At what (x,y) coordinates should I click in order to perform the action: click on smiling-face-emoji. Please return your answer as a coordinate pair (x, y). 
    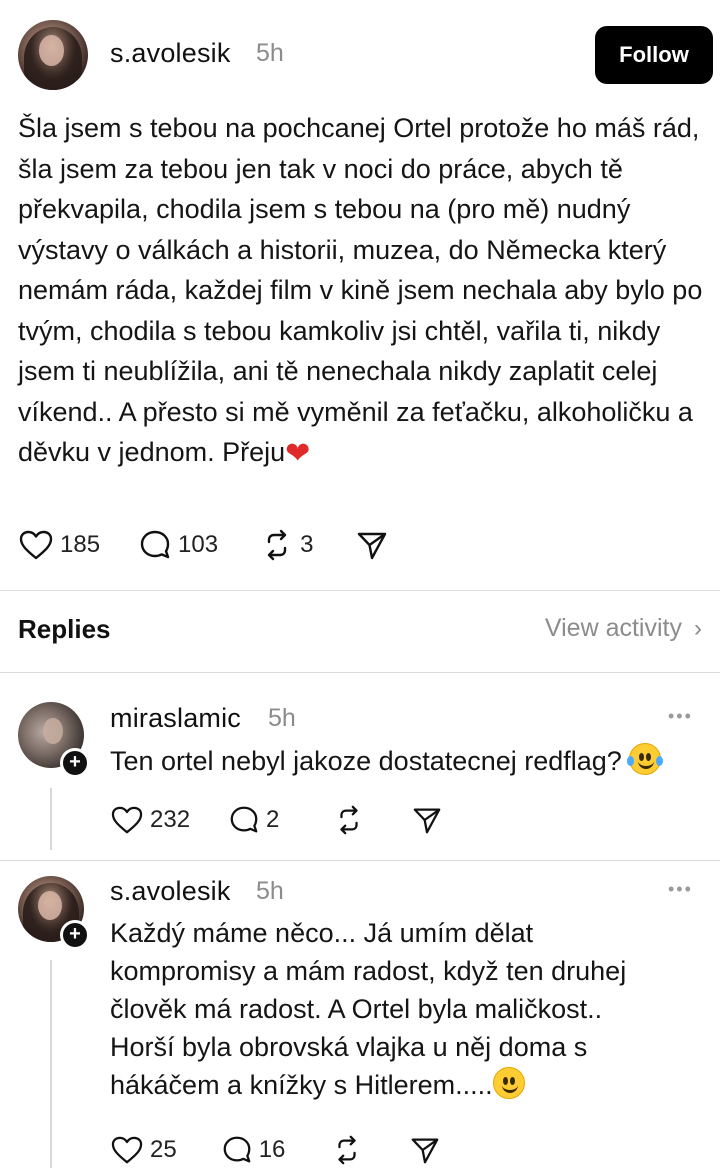
    Looking at the image, I should click on (508, 1083).